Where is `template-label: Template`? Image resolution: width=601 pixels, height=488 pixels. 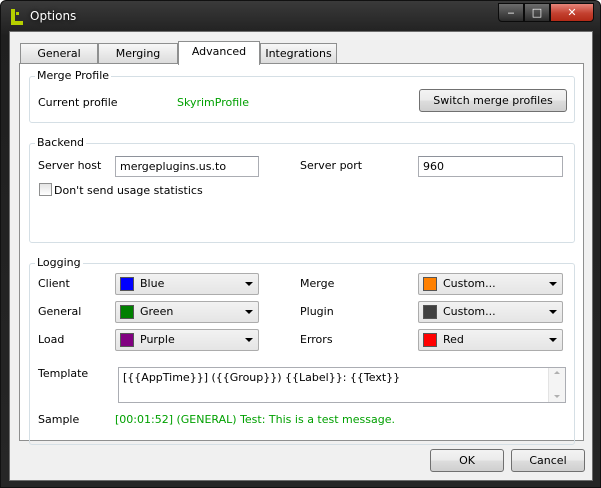 template-label: Template is located at coordinates (63, 373).